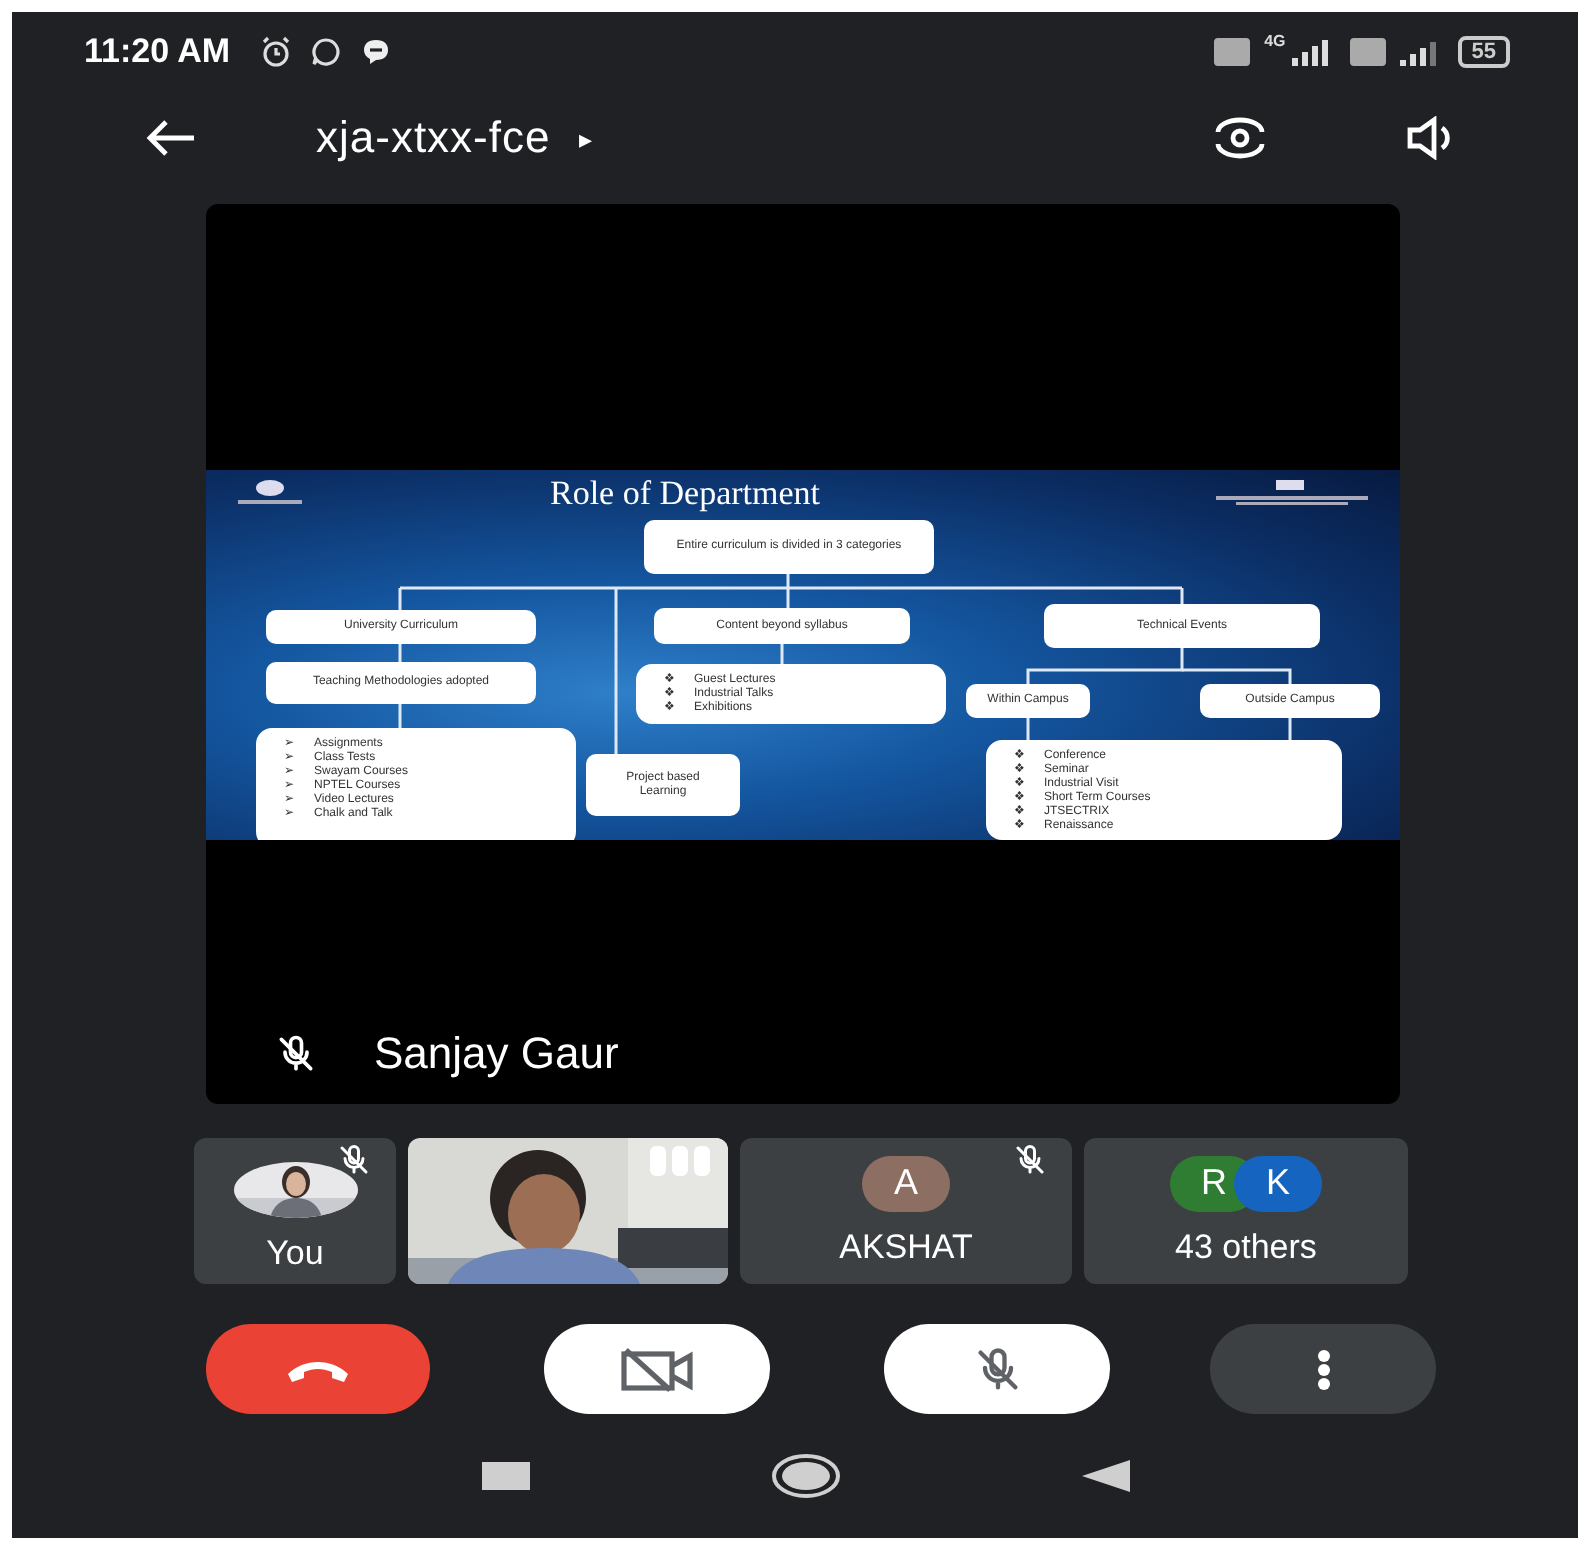 The width and height of the screenshot is (1590, 1550). Describe the element at coordinates (276, 52) in the screenshot. I see `alarm-icon` at that location.